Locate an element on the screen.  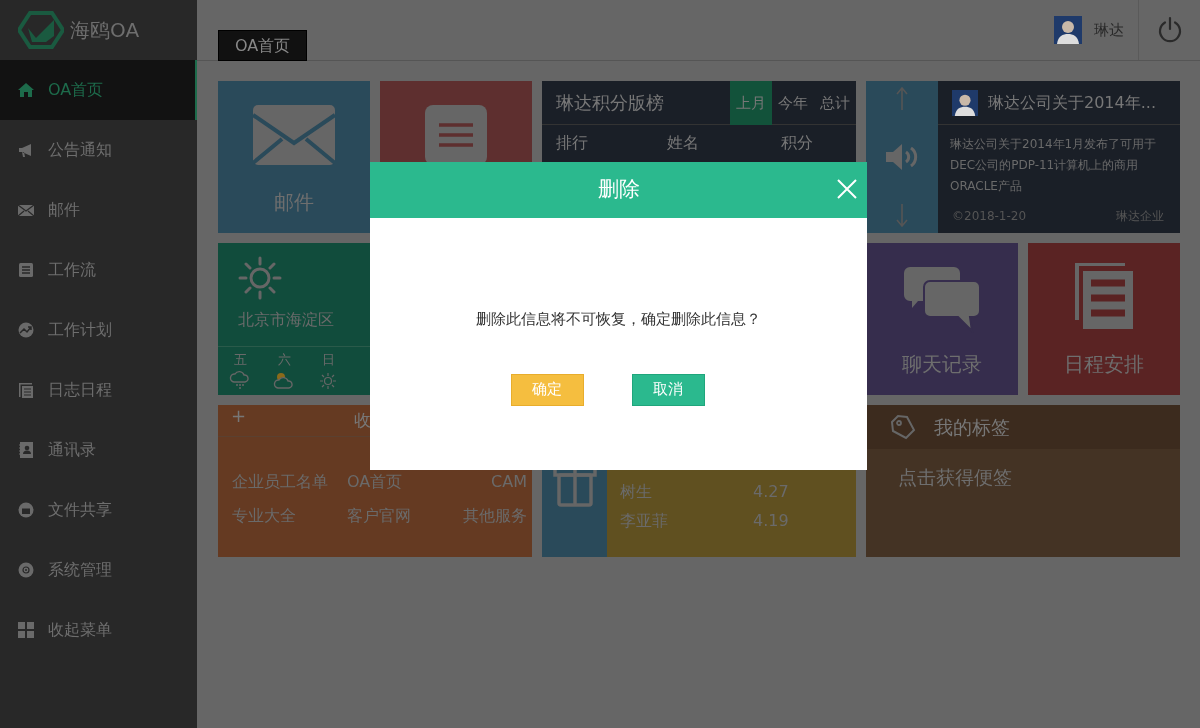
panel-title: 琳达积分版榜 is located at coordinates (610, 103).